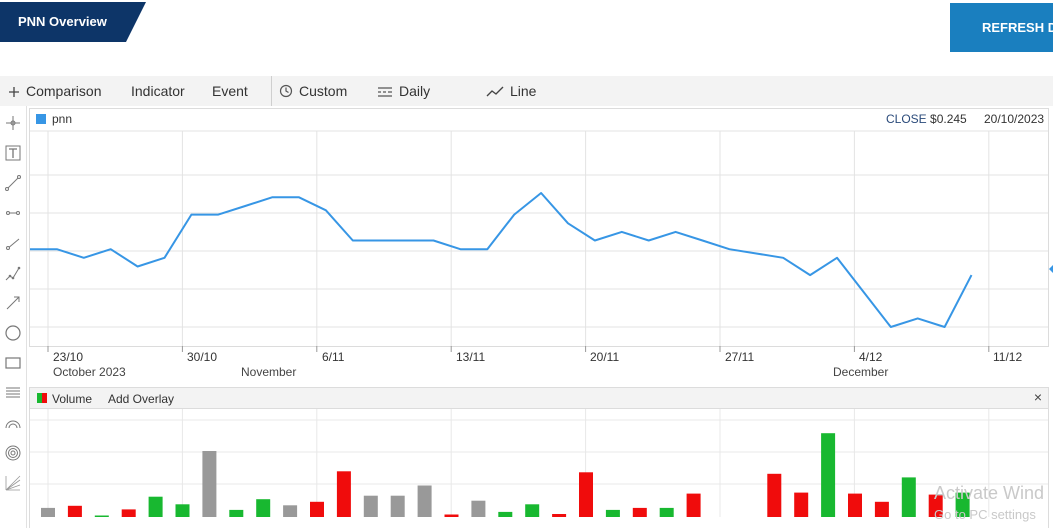 This screenshot has width=1053, height=528. I want to click on x-tick-label: 27/11, so click(740, 357).